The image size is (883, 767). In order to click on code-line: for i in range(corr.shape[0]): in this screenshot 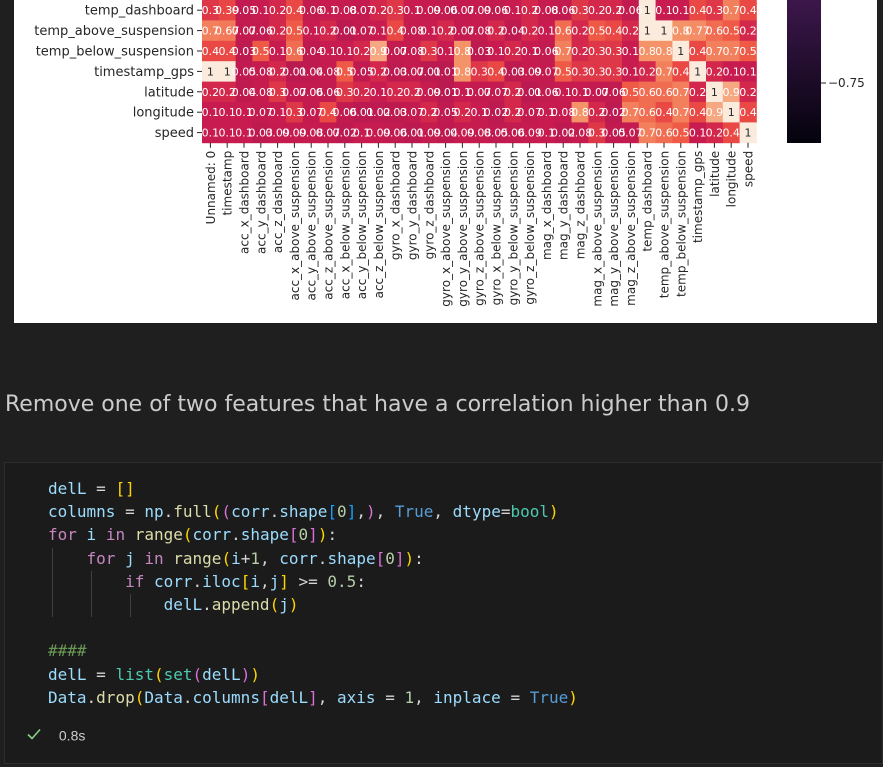, I will do `click(192, 534)`.